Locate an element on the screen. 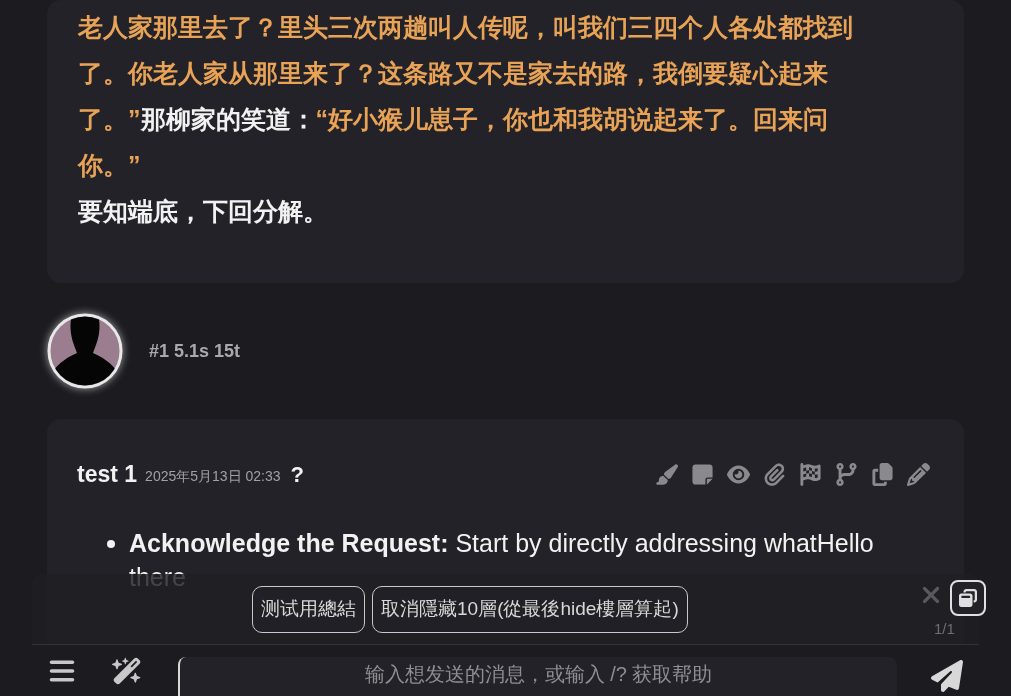 This screenshot has height=696, width=1011. quick-reply-button: 取消隱藏10層(從最後hide樓層算起) is located at coordinates (530, 609).